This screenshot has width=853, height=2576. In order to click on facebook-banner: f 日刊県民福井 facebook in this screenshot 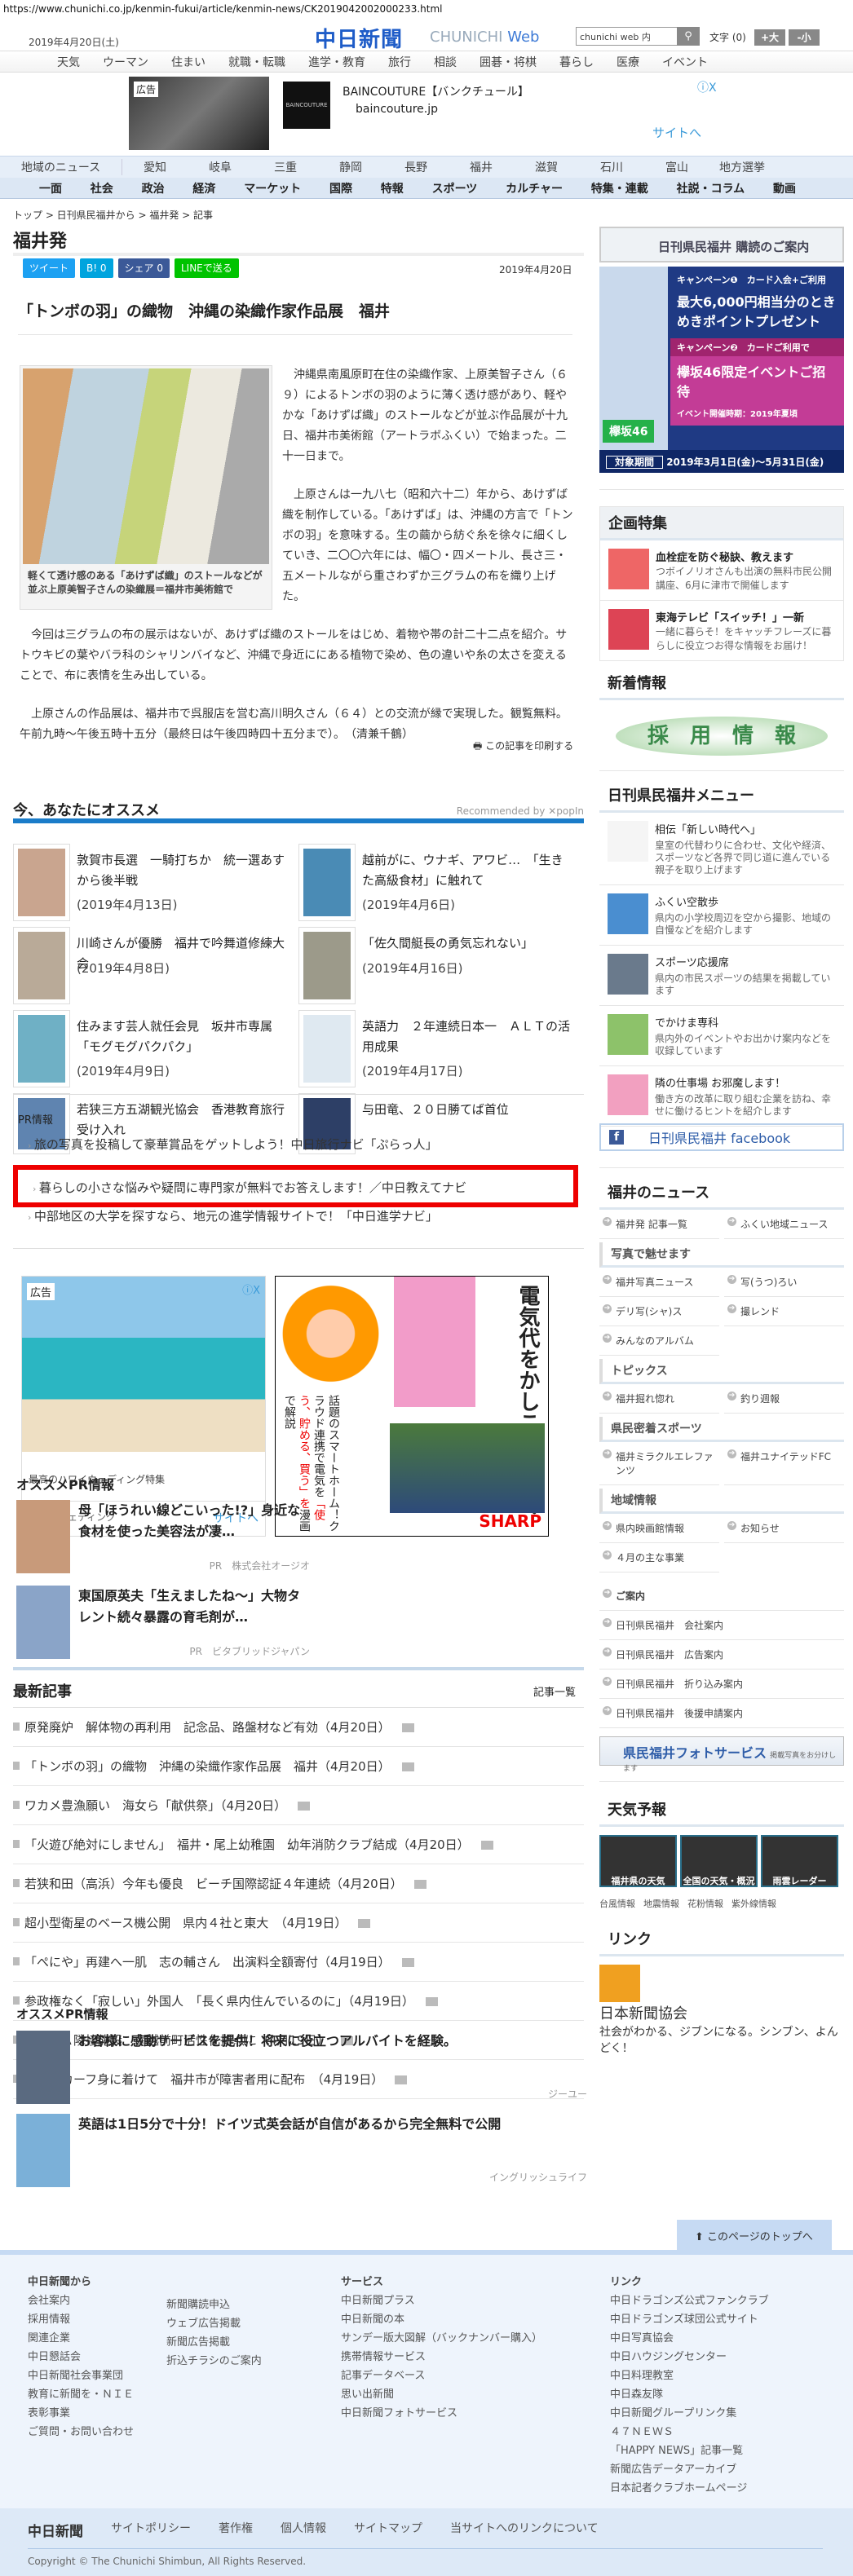, I will do `click(721, 1137)`.